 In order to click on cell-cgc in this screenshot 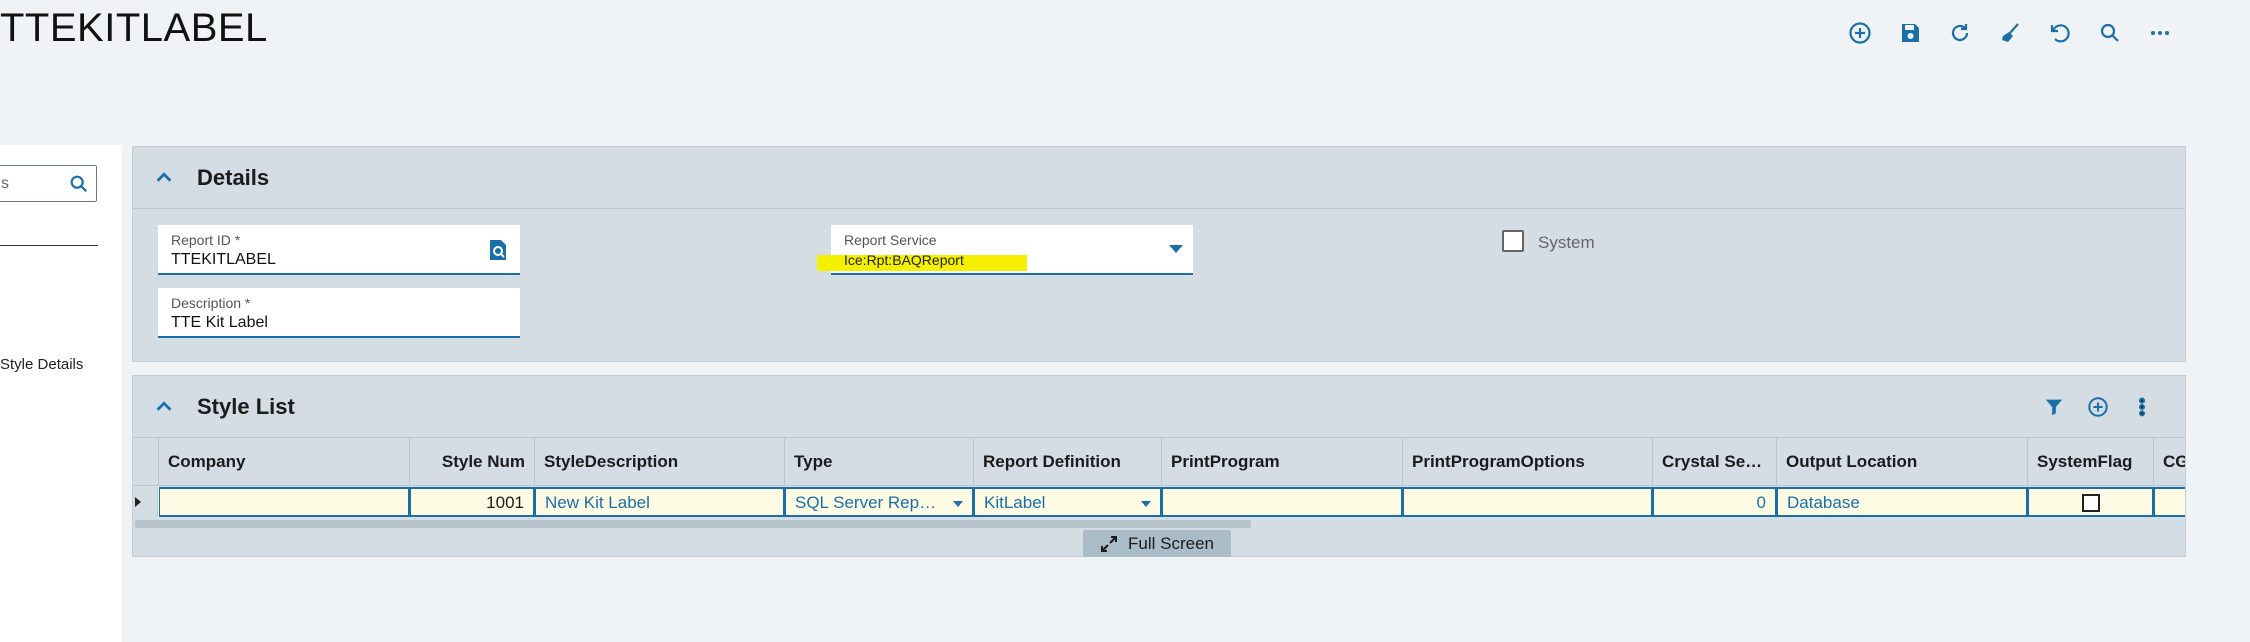, I will do `click(2169, 502)`.